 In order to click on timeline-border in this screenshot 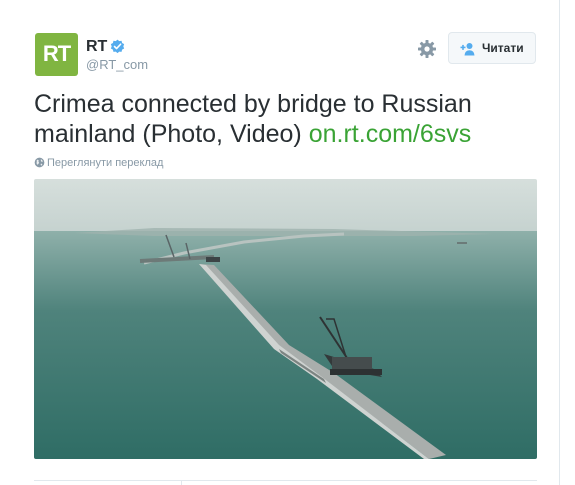, I will do `click(559, 242)`.